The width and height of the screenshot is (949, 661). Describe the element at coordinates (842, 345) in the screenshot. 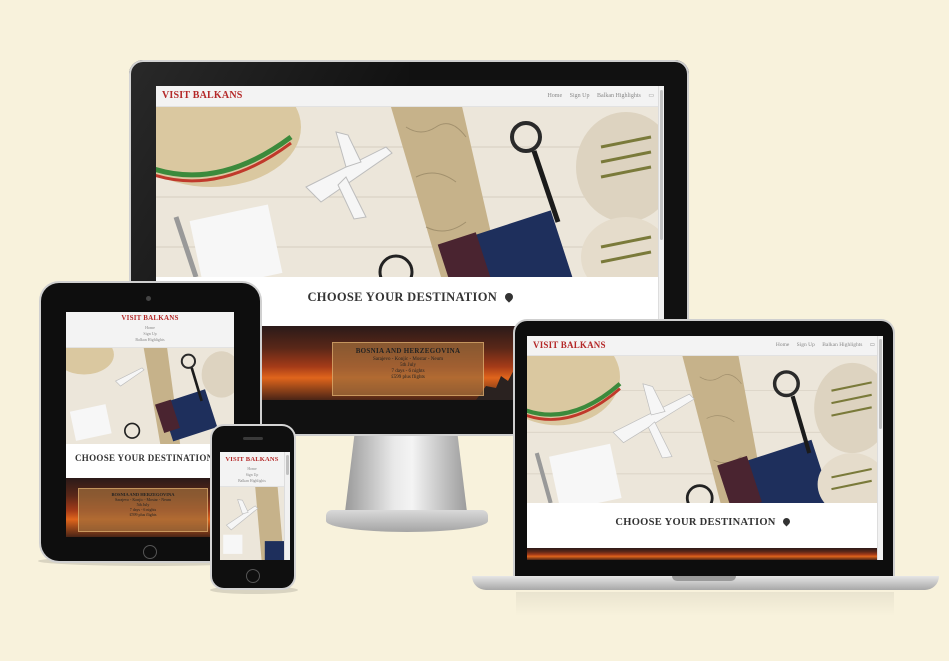

I see `laptop-nav-highlights-link: Balkan Highlights` at that location.